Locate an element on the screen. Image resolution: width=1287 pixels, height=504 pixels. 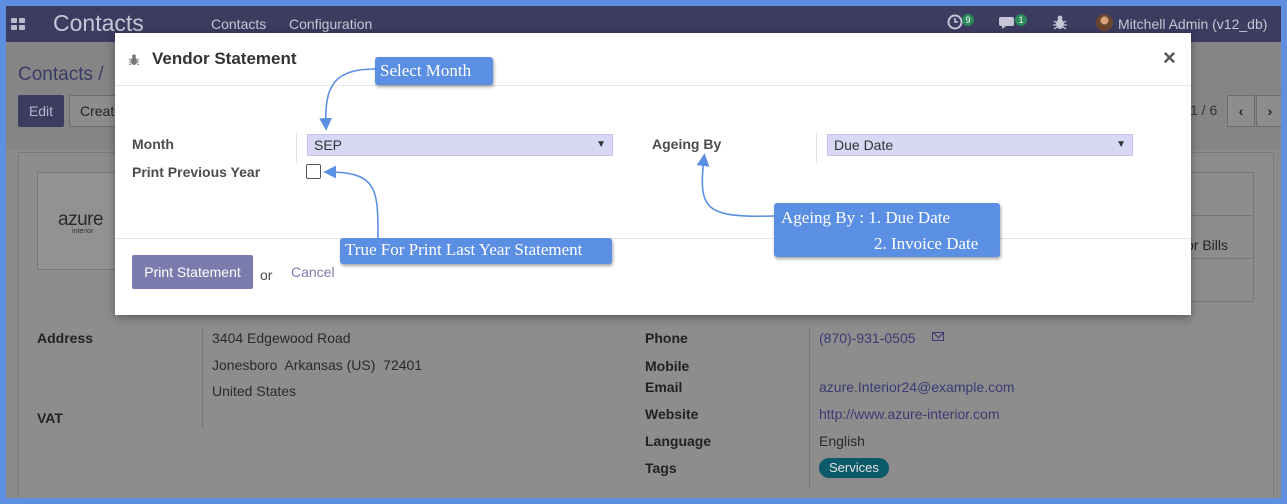
month-select-value: SEP is located at coordinates (328, 145).